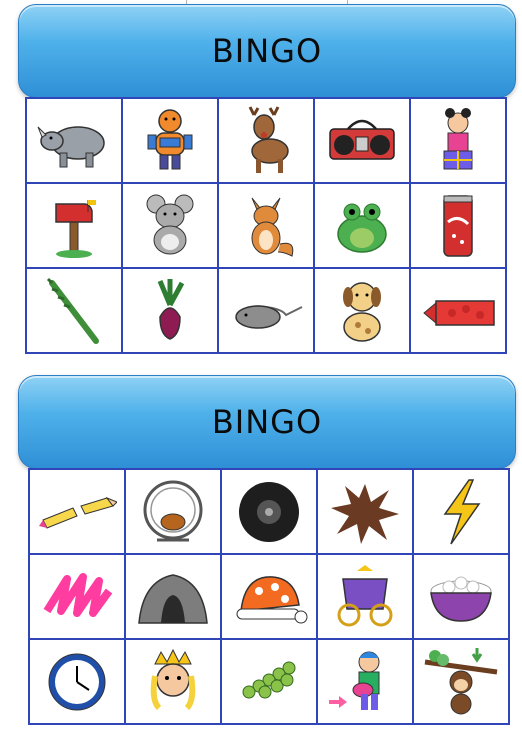  I want to click on tire-icon, so click(269, 511).